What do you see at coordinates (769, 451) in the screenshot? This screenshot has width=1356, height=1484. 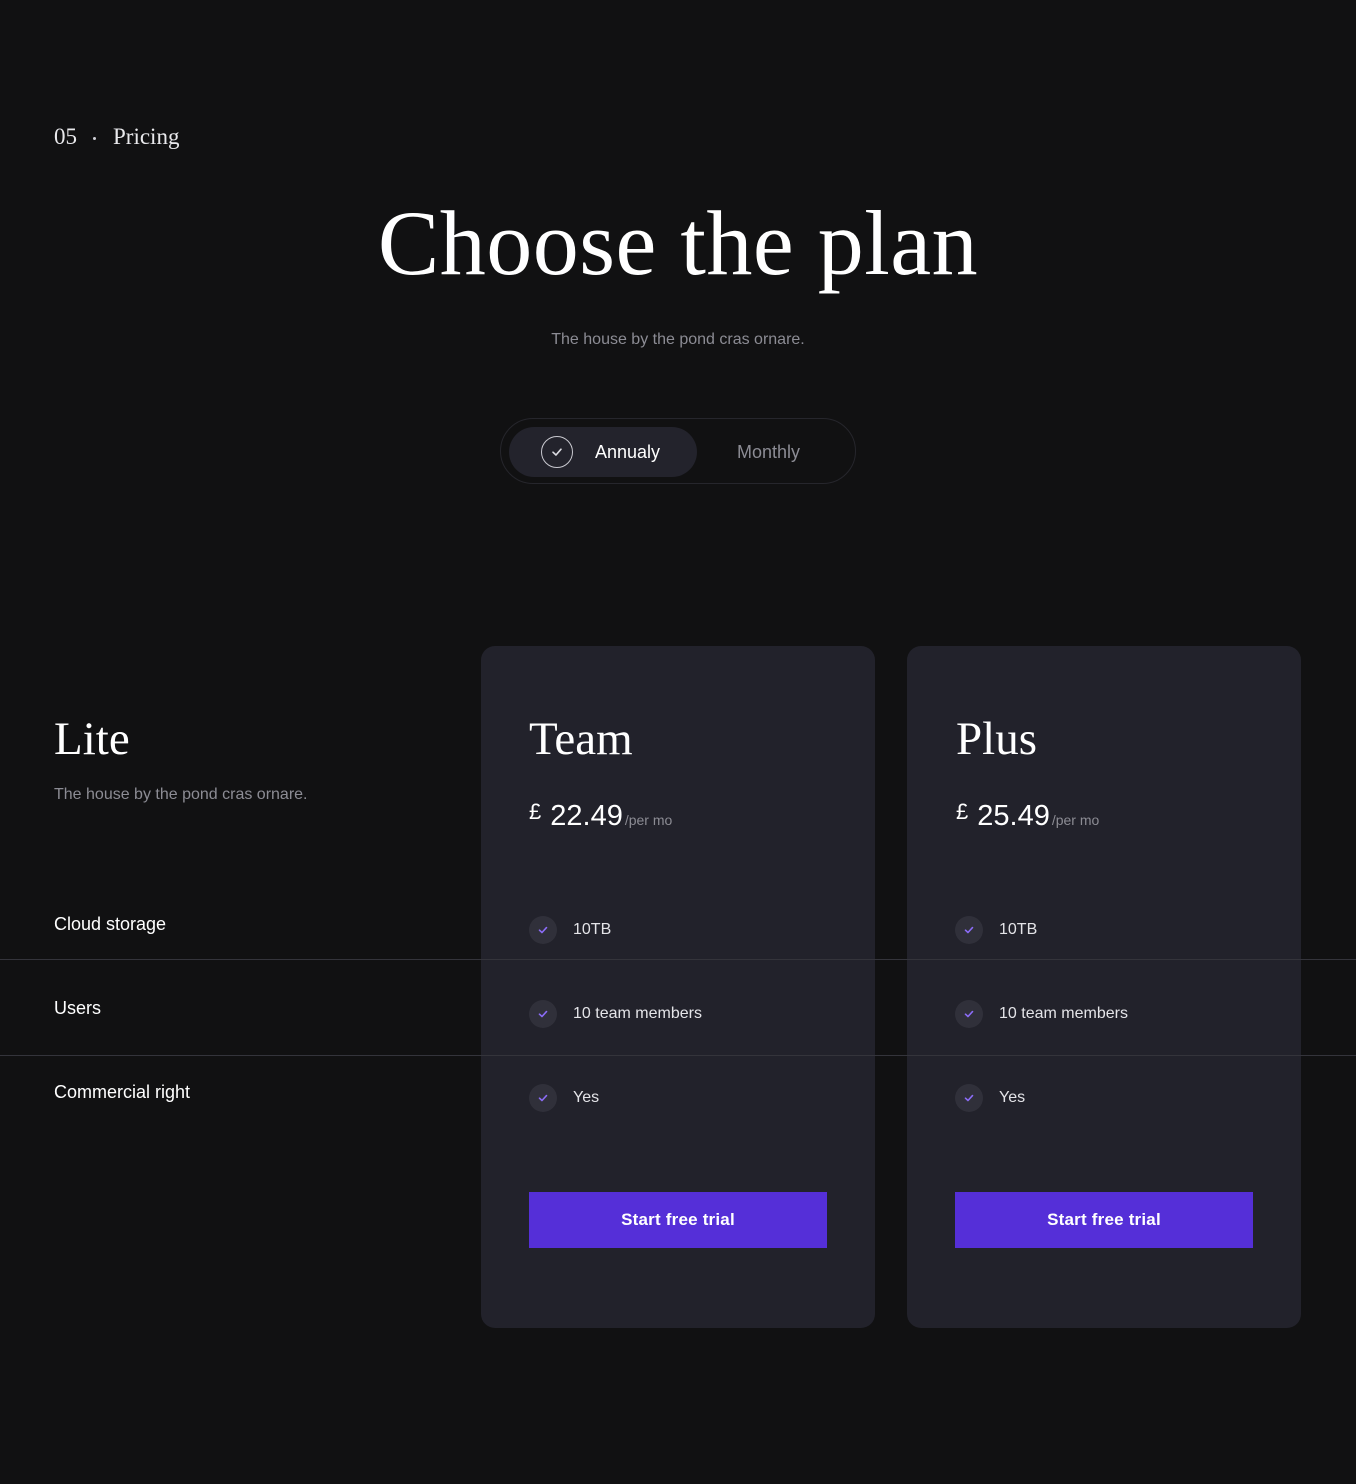 I see `monthly-option-label: Monthly` at bounding box center [769, 451].